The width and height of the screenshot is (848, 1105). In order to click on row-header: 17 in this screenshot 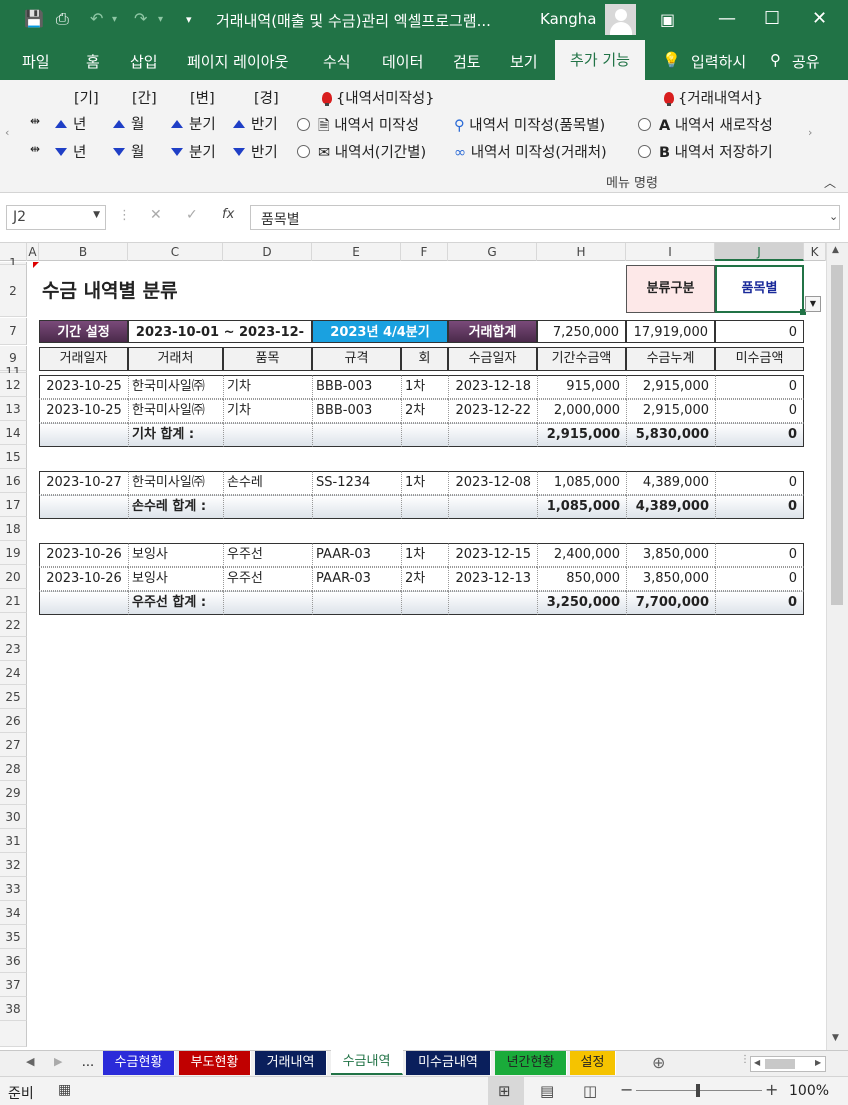, I will do `click(13, 505)`.